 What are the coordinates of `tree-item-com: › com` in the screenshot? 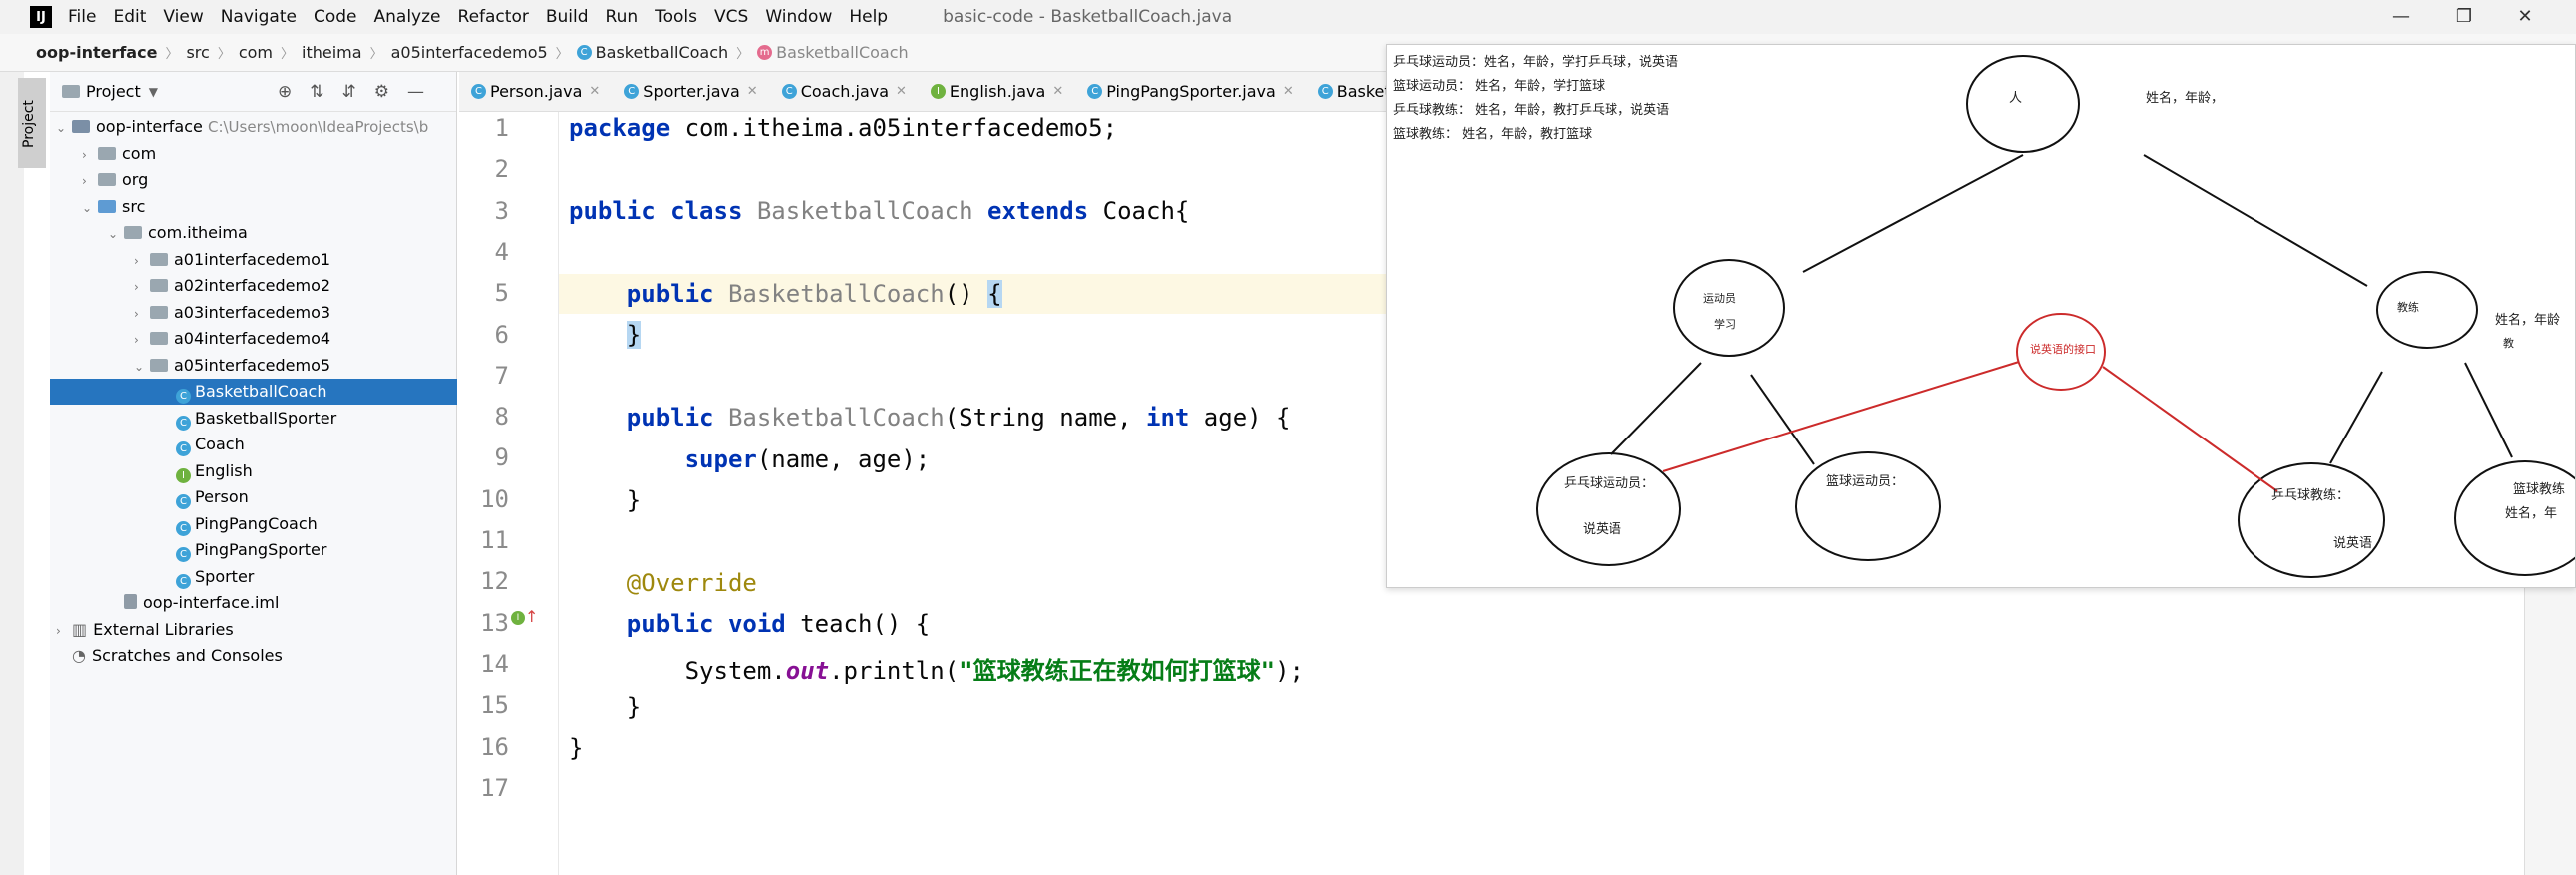 It's located at (253, 154).